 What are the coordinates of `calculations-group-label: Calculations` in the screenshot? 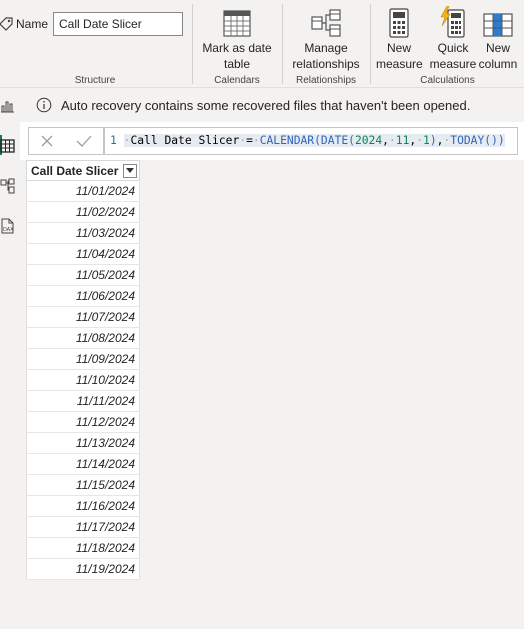 It's located at (447, 80).